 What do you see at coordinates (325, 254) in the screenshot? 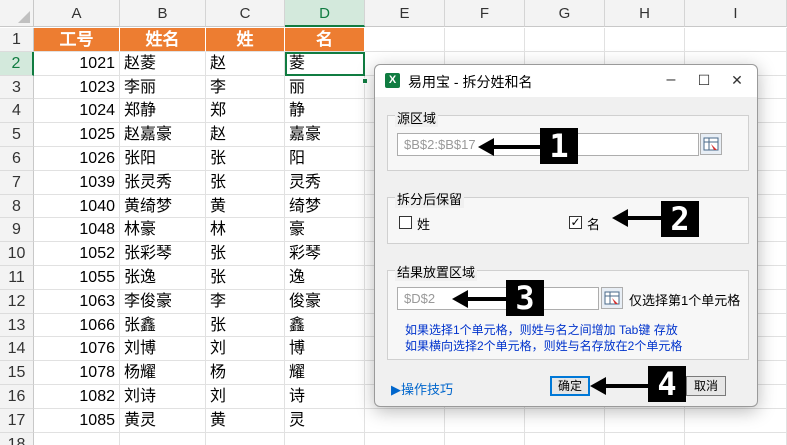
I see `table-cell: 彩琴` at bounding box center [325, 254].